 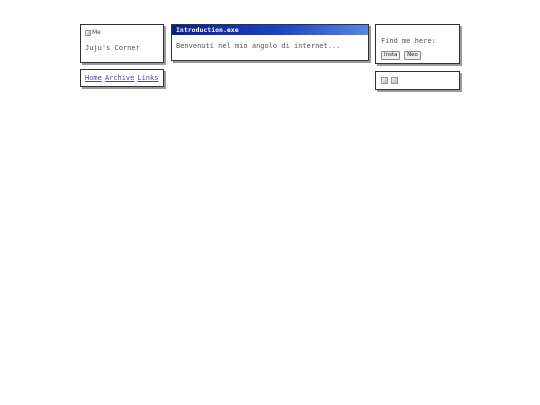 What do you see at coordinates (93, 78) in the screenshot?
I see `nav-link-home: Home` at bounding box center [93, 78].